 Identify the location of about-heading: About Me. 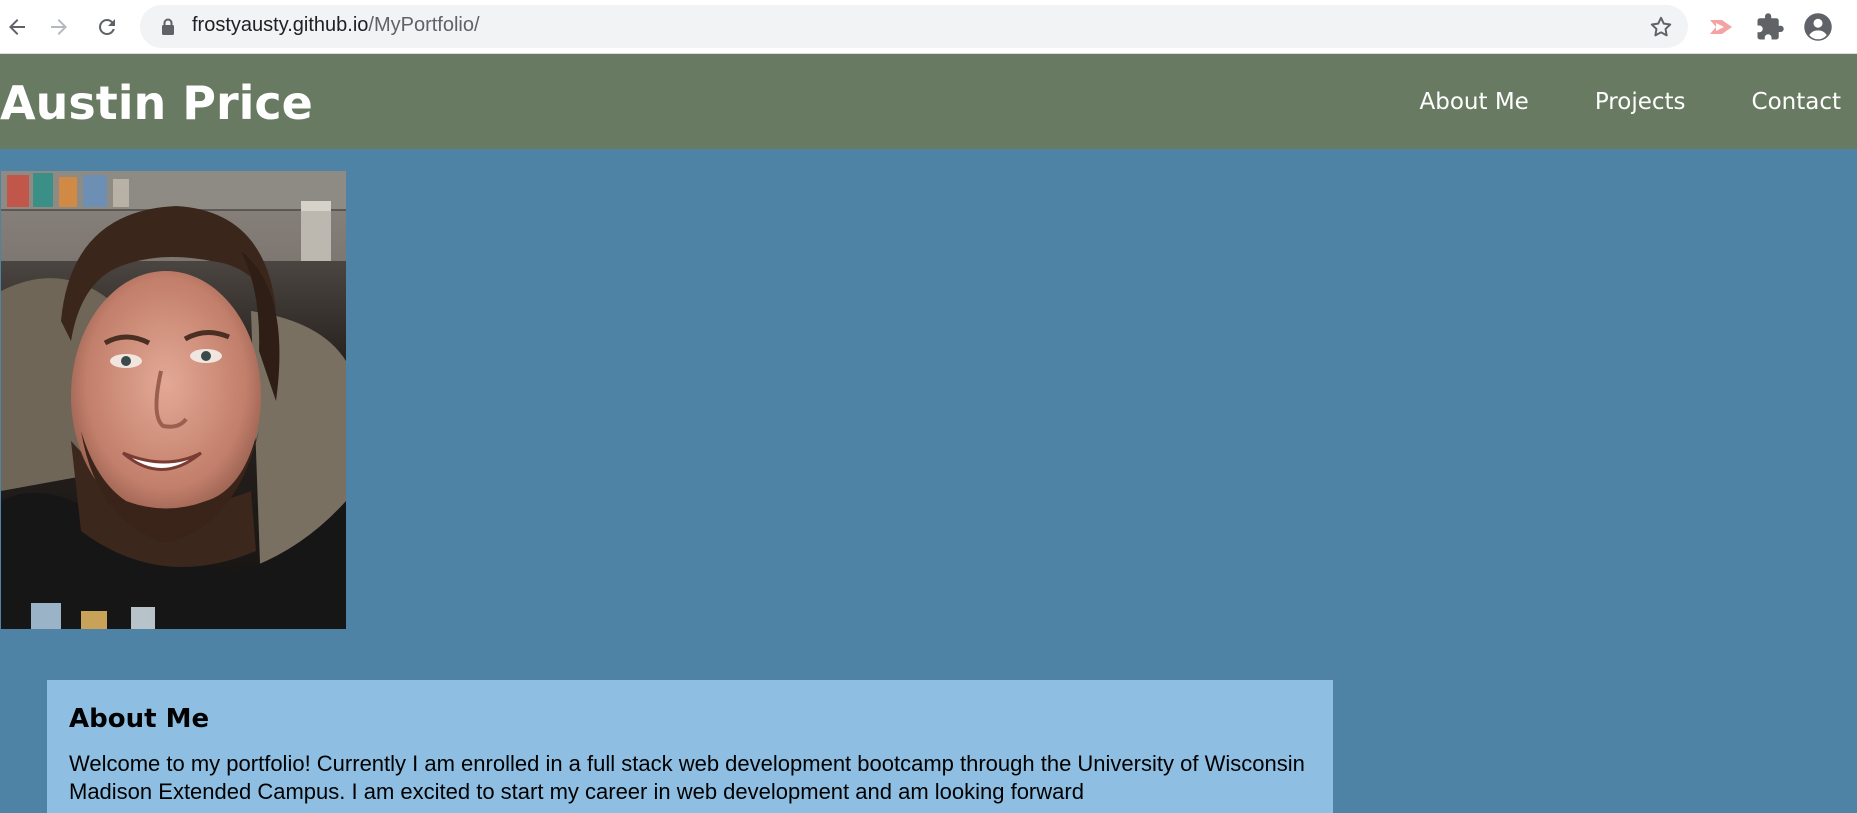
(139, 719).